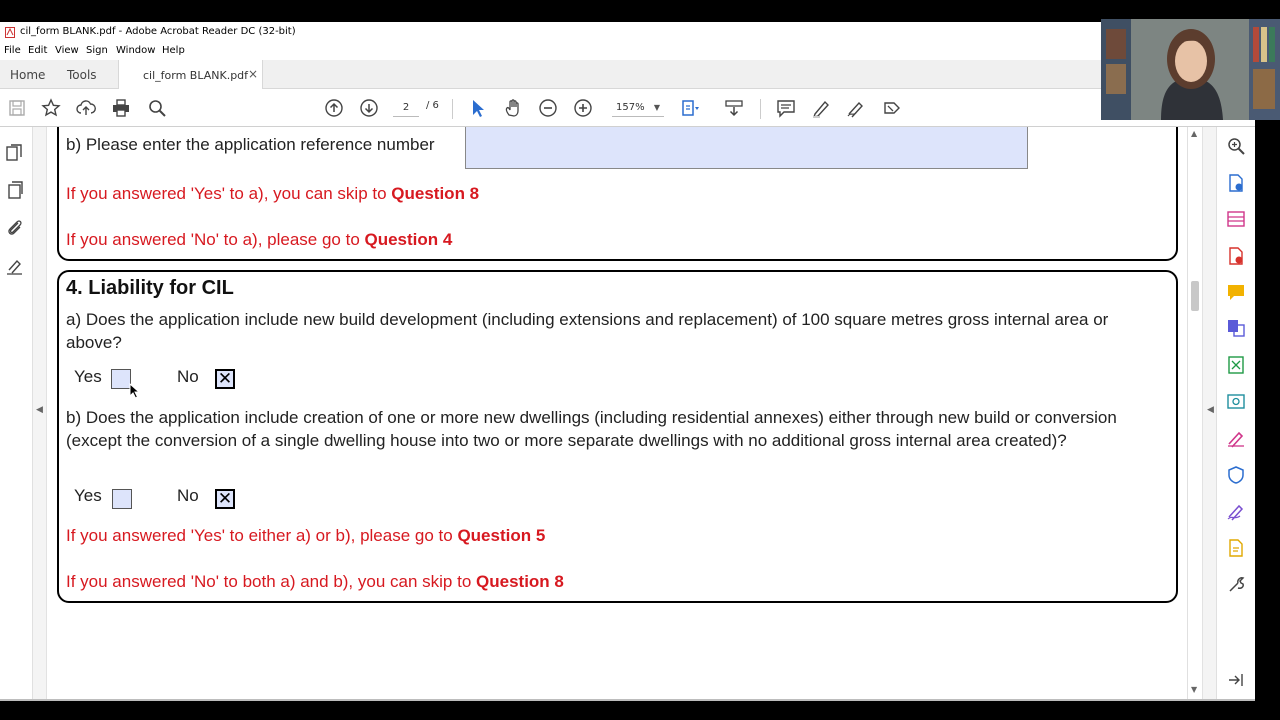  Describe the element at coordinates (67, 50) in the screenshot. I see `menu-view: View` at that location.